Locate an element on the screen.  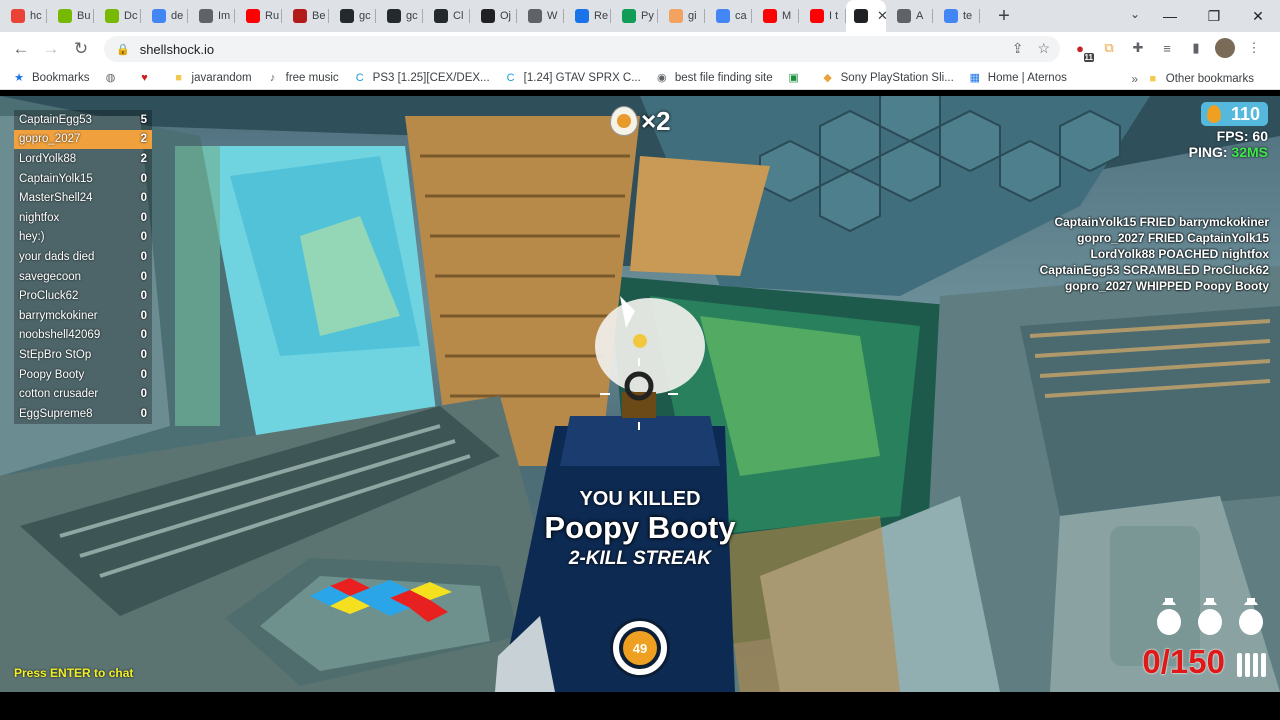
browser-tab: de is located at coordinates (164, 16).